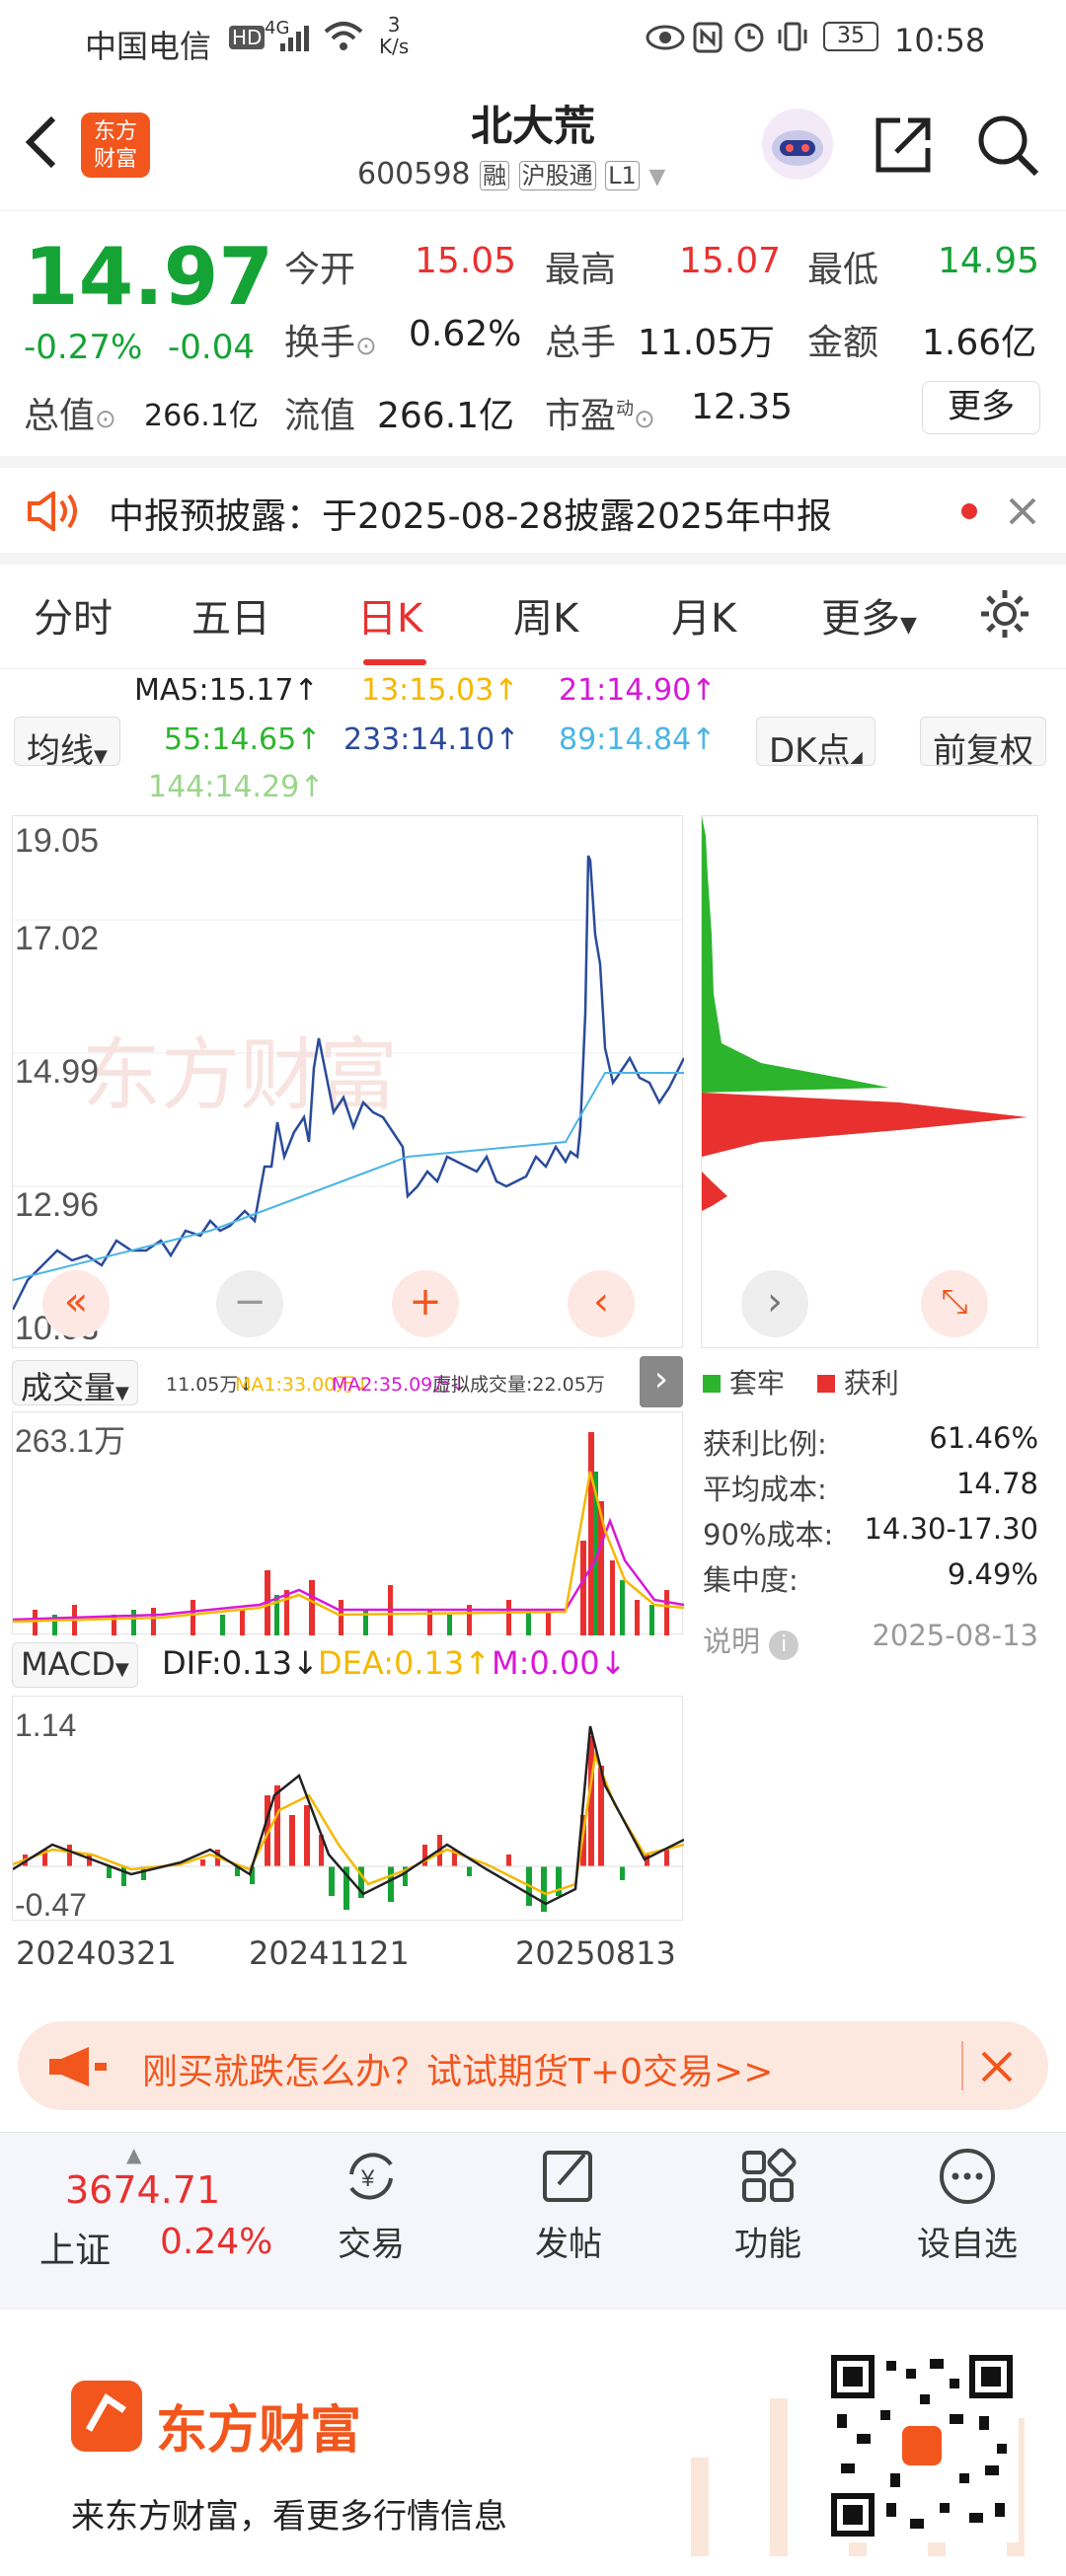 The height and width of the screenshot is (2576, 1066). What do you see at coordinates (767, 2244) in the screenshot?
I see `functions-label: 功能` at bounding box center [767, 2244].